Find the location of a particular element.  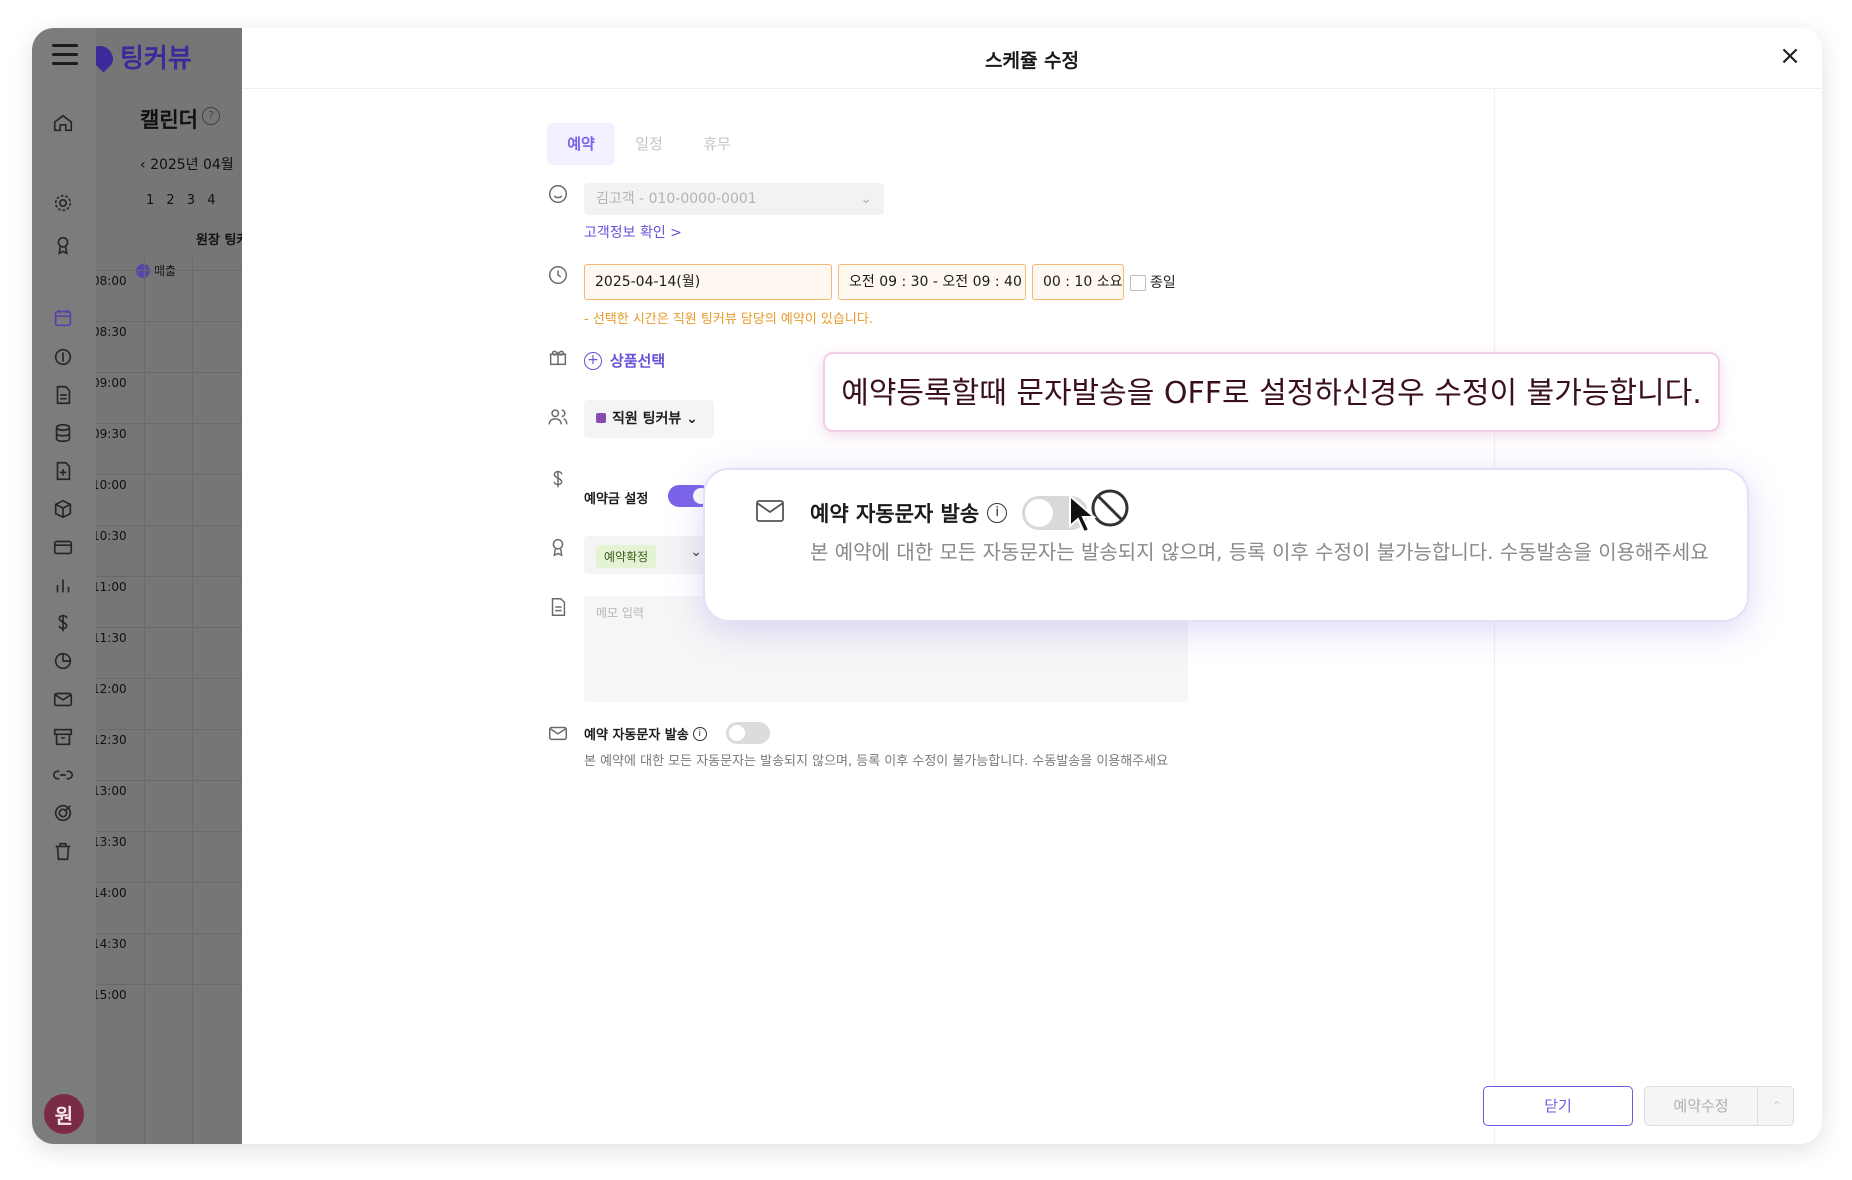

deposit-label: 예약금 설정 is located at coordinates (616, 499).